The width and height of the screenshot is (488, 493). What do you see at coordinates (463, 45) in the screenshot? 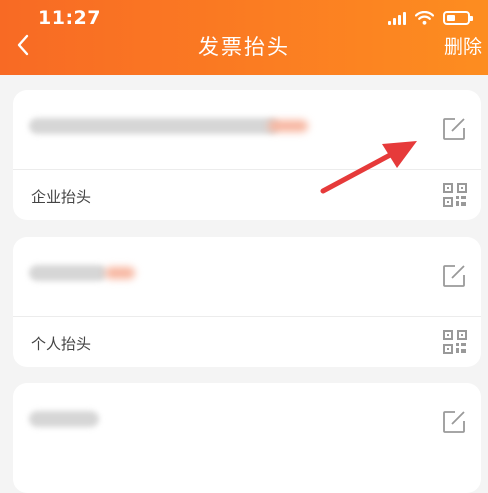
I see `delete-button: 删除` at bounding box center [463, 45].